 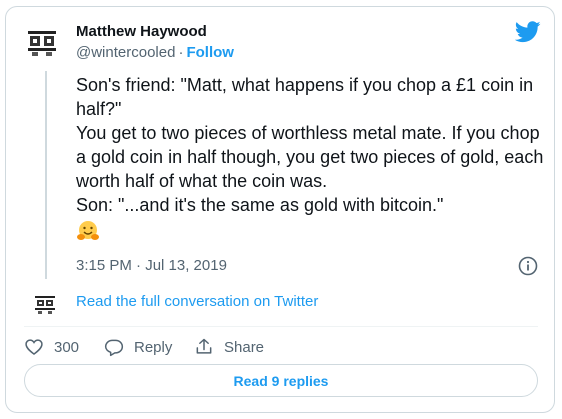 What do you see at coordinates (281, 326) in the screenshot?
I see `divider` at bounding box center [281, 326].